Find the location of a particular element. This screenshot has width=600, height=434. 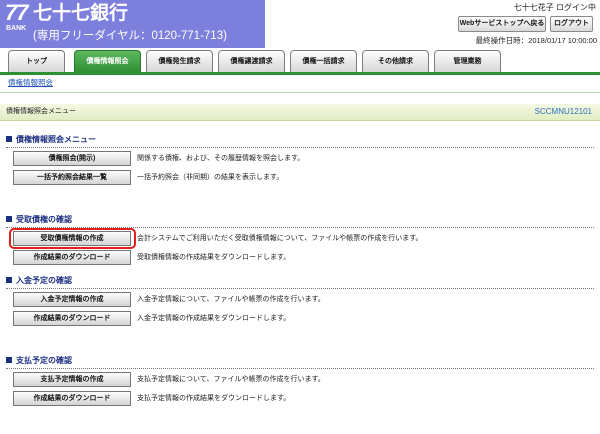

subnav-link-claim-inquiry: 債権情報照会 is located at coordinates (30, 83).